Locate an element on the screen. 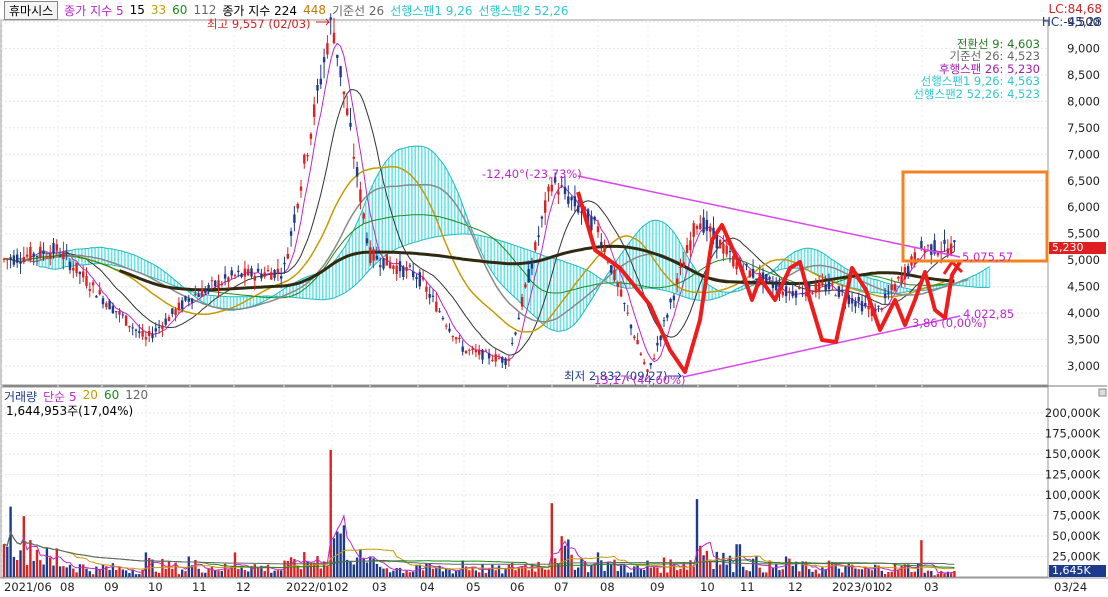 The height and width of the screenshot is (597, 1108). legend-ma448: 448 is located at coordinates (314, 10).